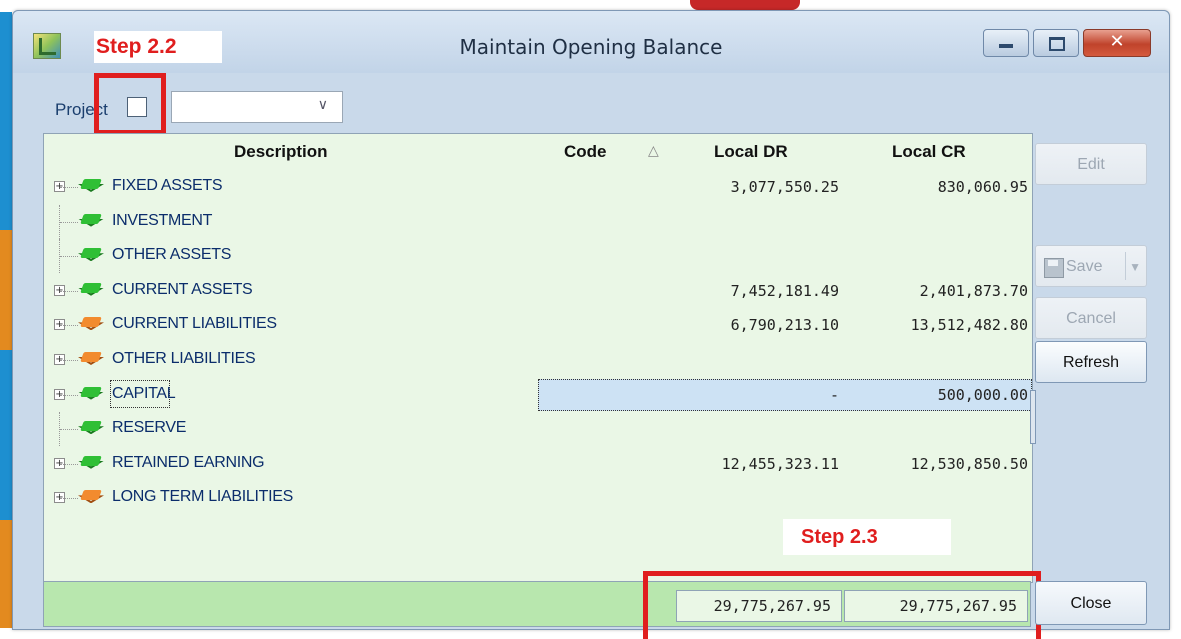  Describe the element at coordinates (784, 187) in the screenshot. I see `cell-local-dr: 3,077,550.25` at that location.